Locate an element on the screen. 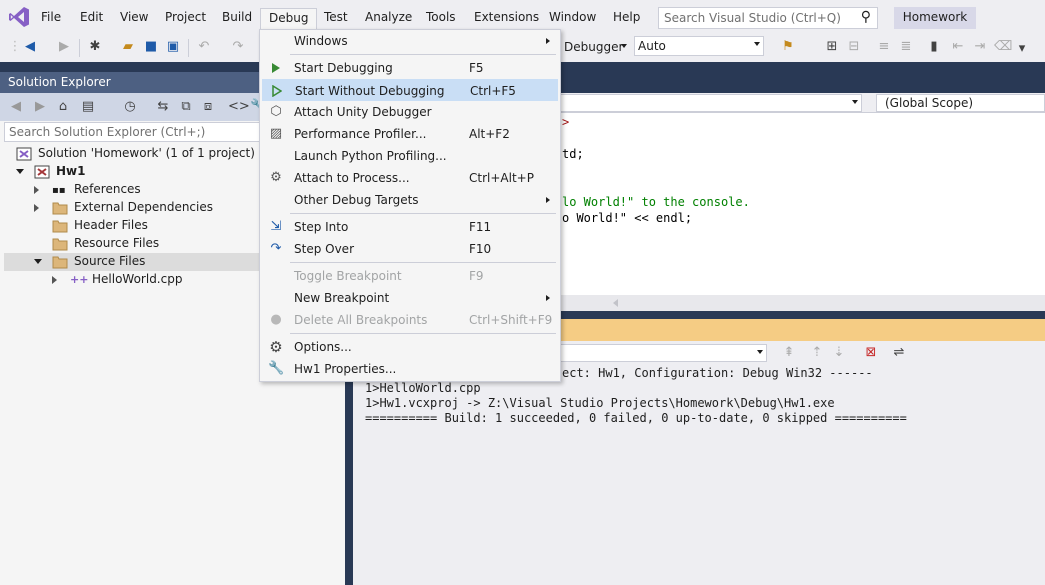 The width and height of the screenshot is (1045, 585). show-all-files-icon: ⧈ is located at coordinates (208, 107).